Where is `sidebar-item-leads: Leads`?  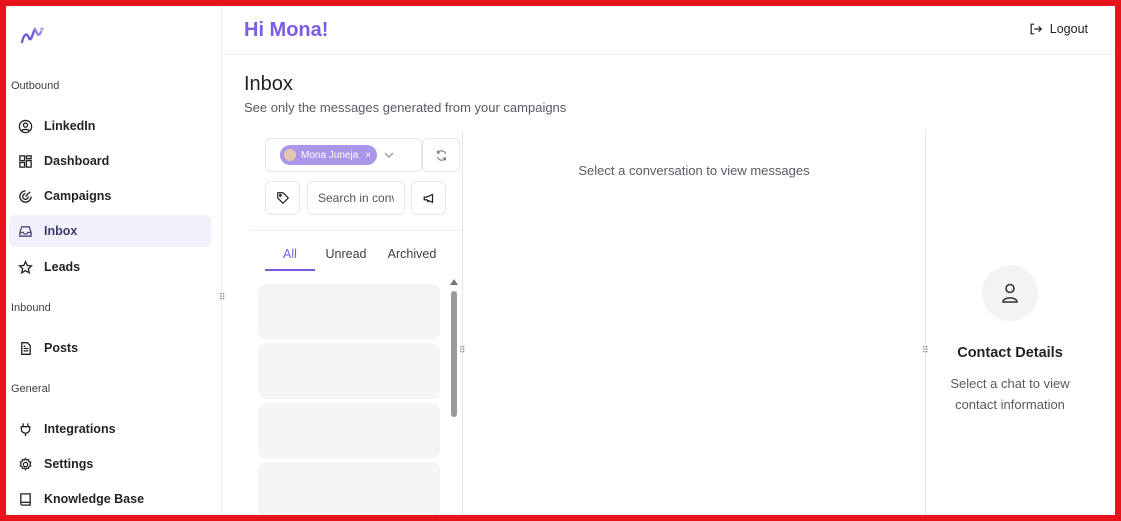 sidebar-item-leads: Leads is located at coordinates (110, 267).